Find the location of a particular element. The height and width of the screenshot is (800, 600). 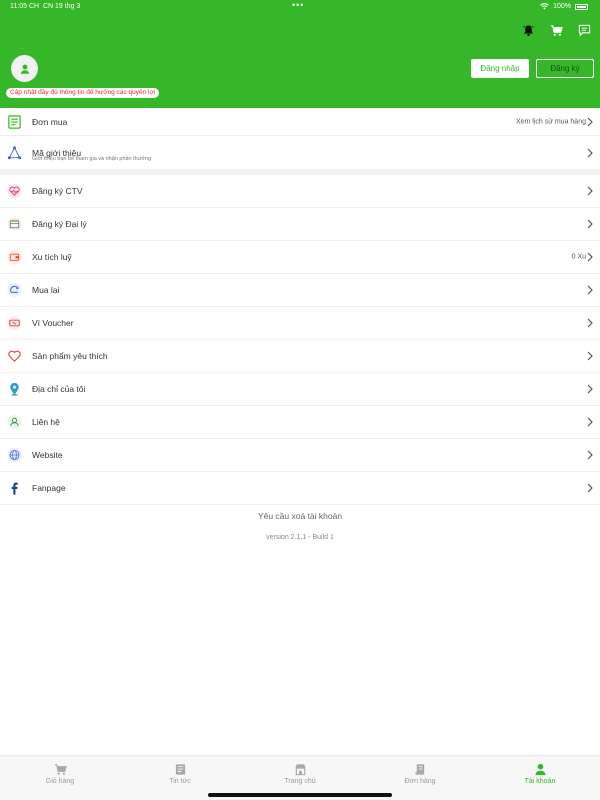

tab-label: Trang chủ is located at coordinates (300, 781).